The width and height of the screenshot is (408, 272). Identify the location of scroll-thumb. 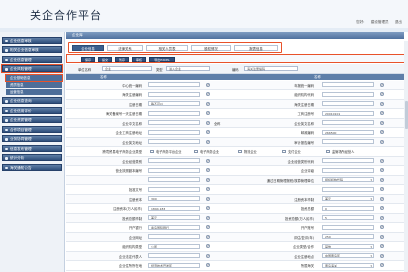
(406, 115).